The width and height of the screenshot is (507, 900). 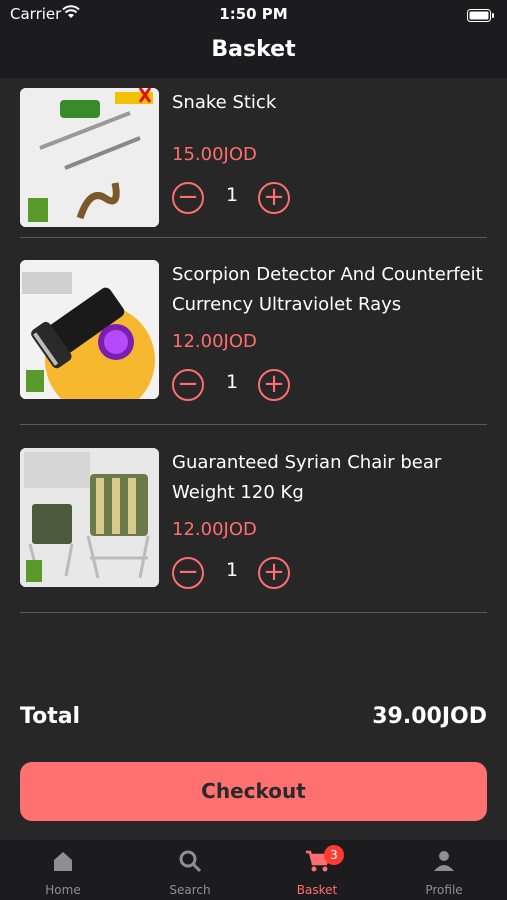 What do you see at coordinates (253, 791) in the screenshot?
I see `checkout-button: Checkout` at bounding box center [253, 791].